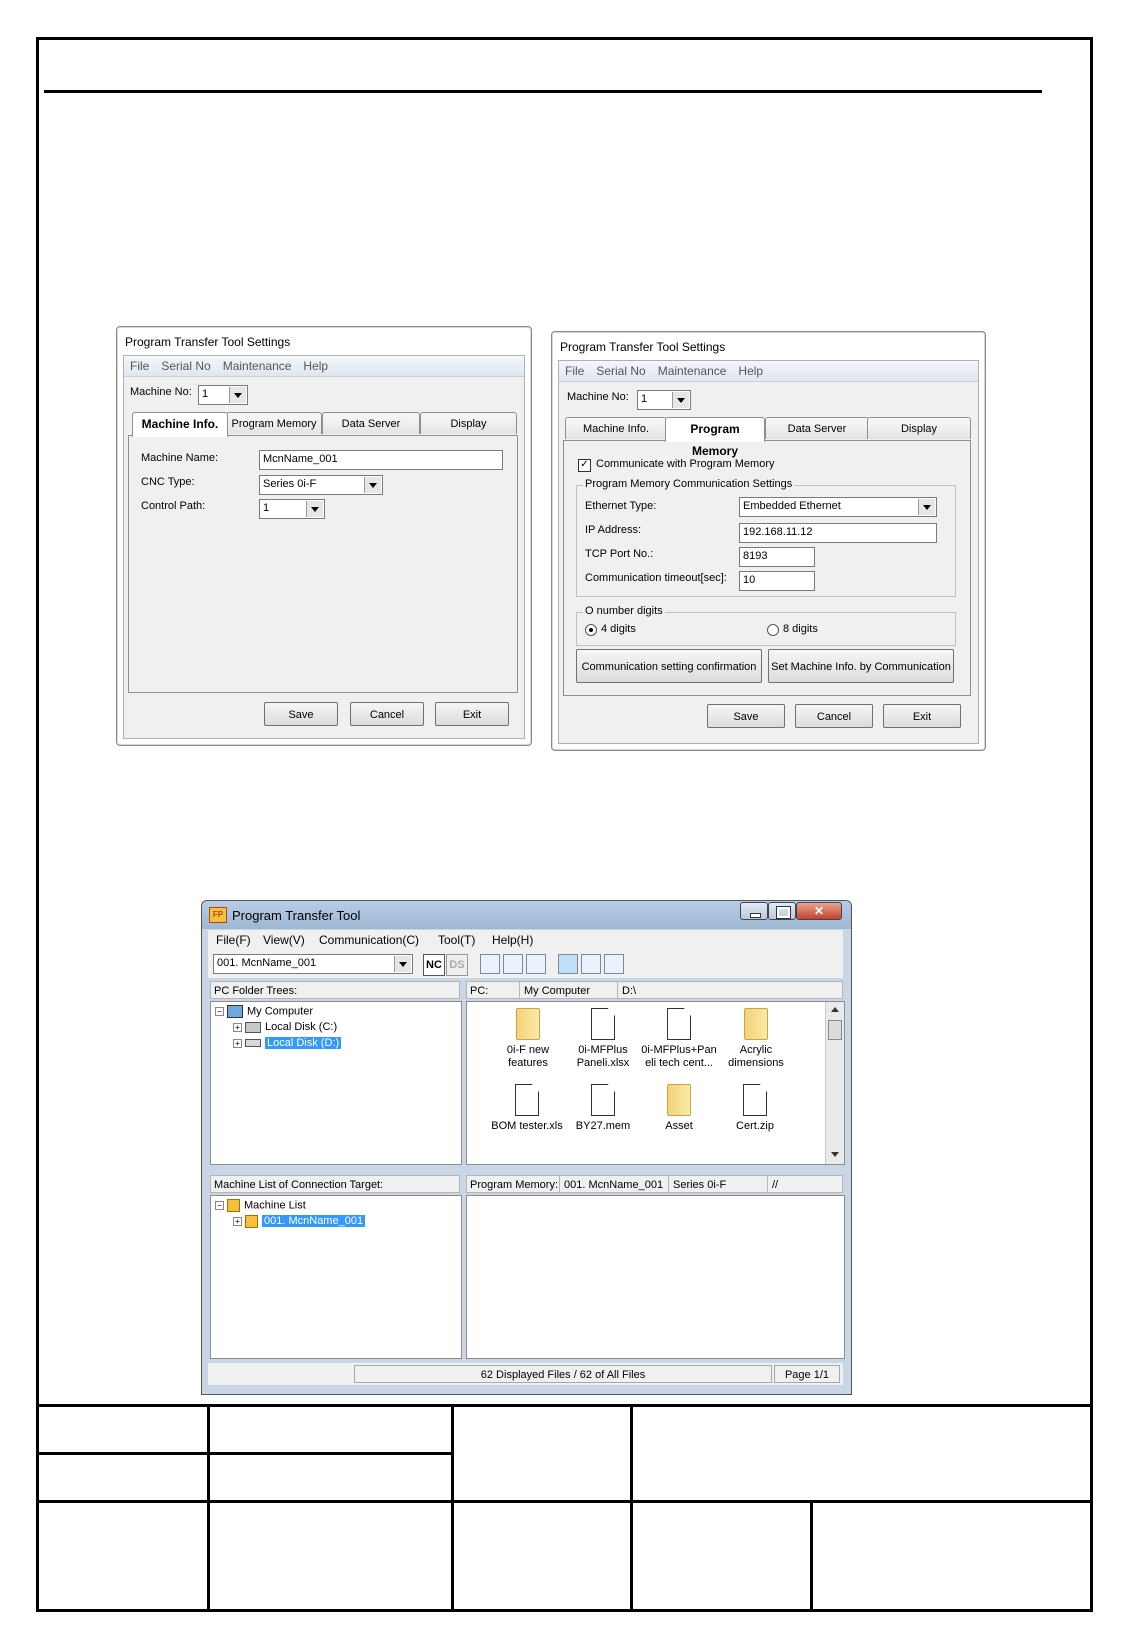  What do you see at coordinates (264, 1011) in the screenshot?
I see `tree-my-computer: − My Computer` at bounding box center [264, 1011].